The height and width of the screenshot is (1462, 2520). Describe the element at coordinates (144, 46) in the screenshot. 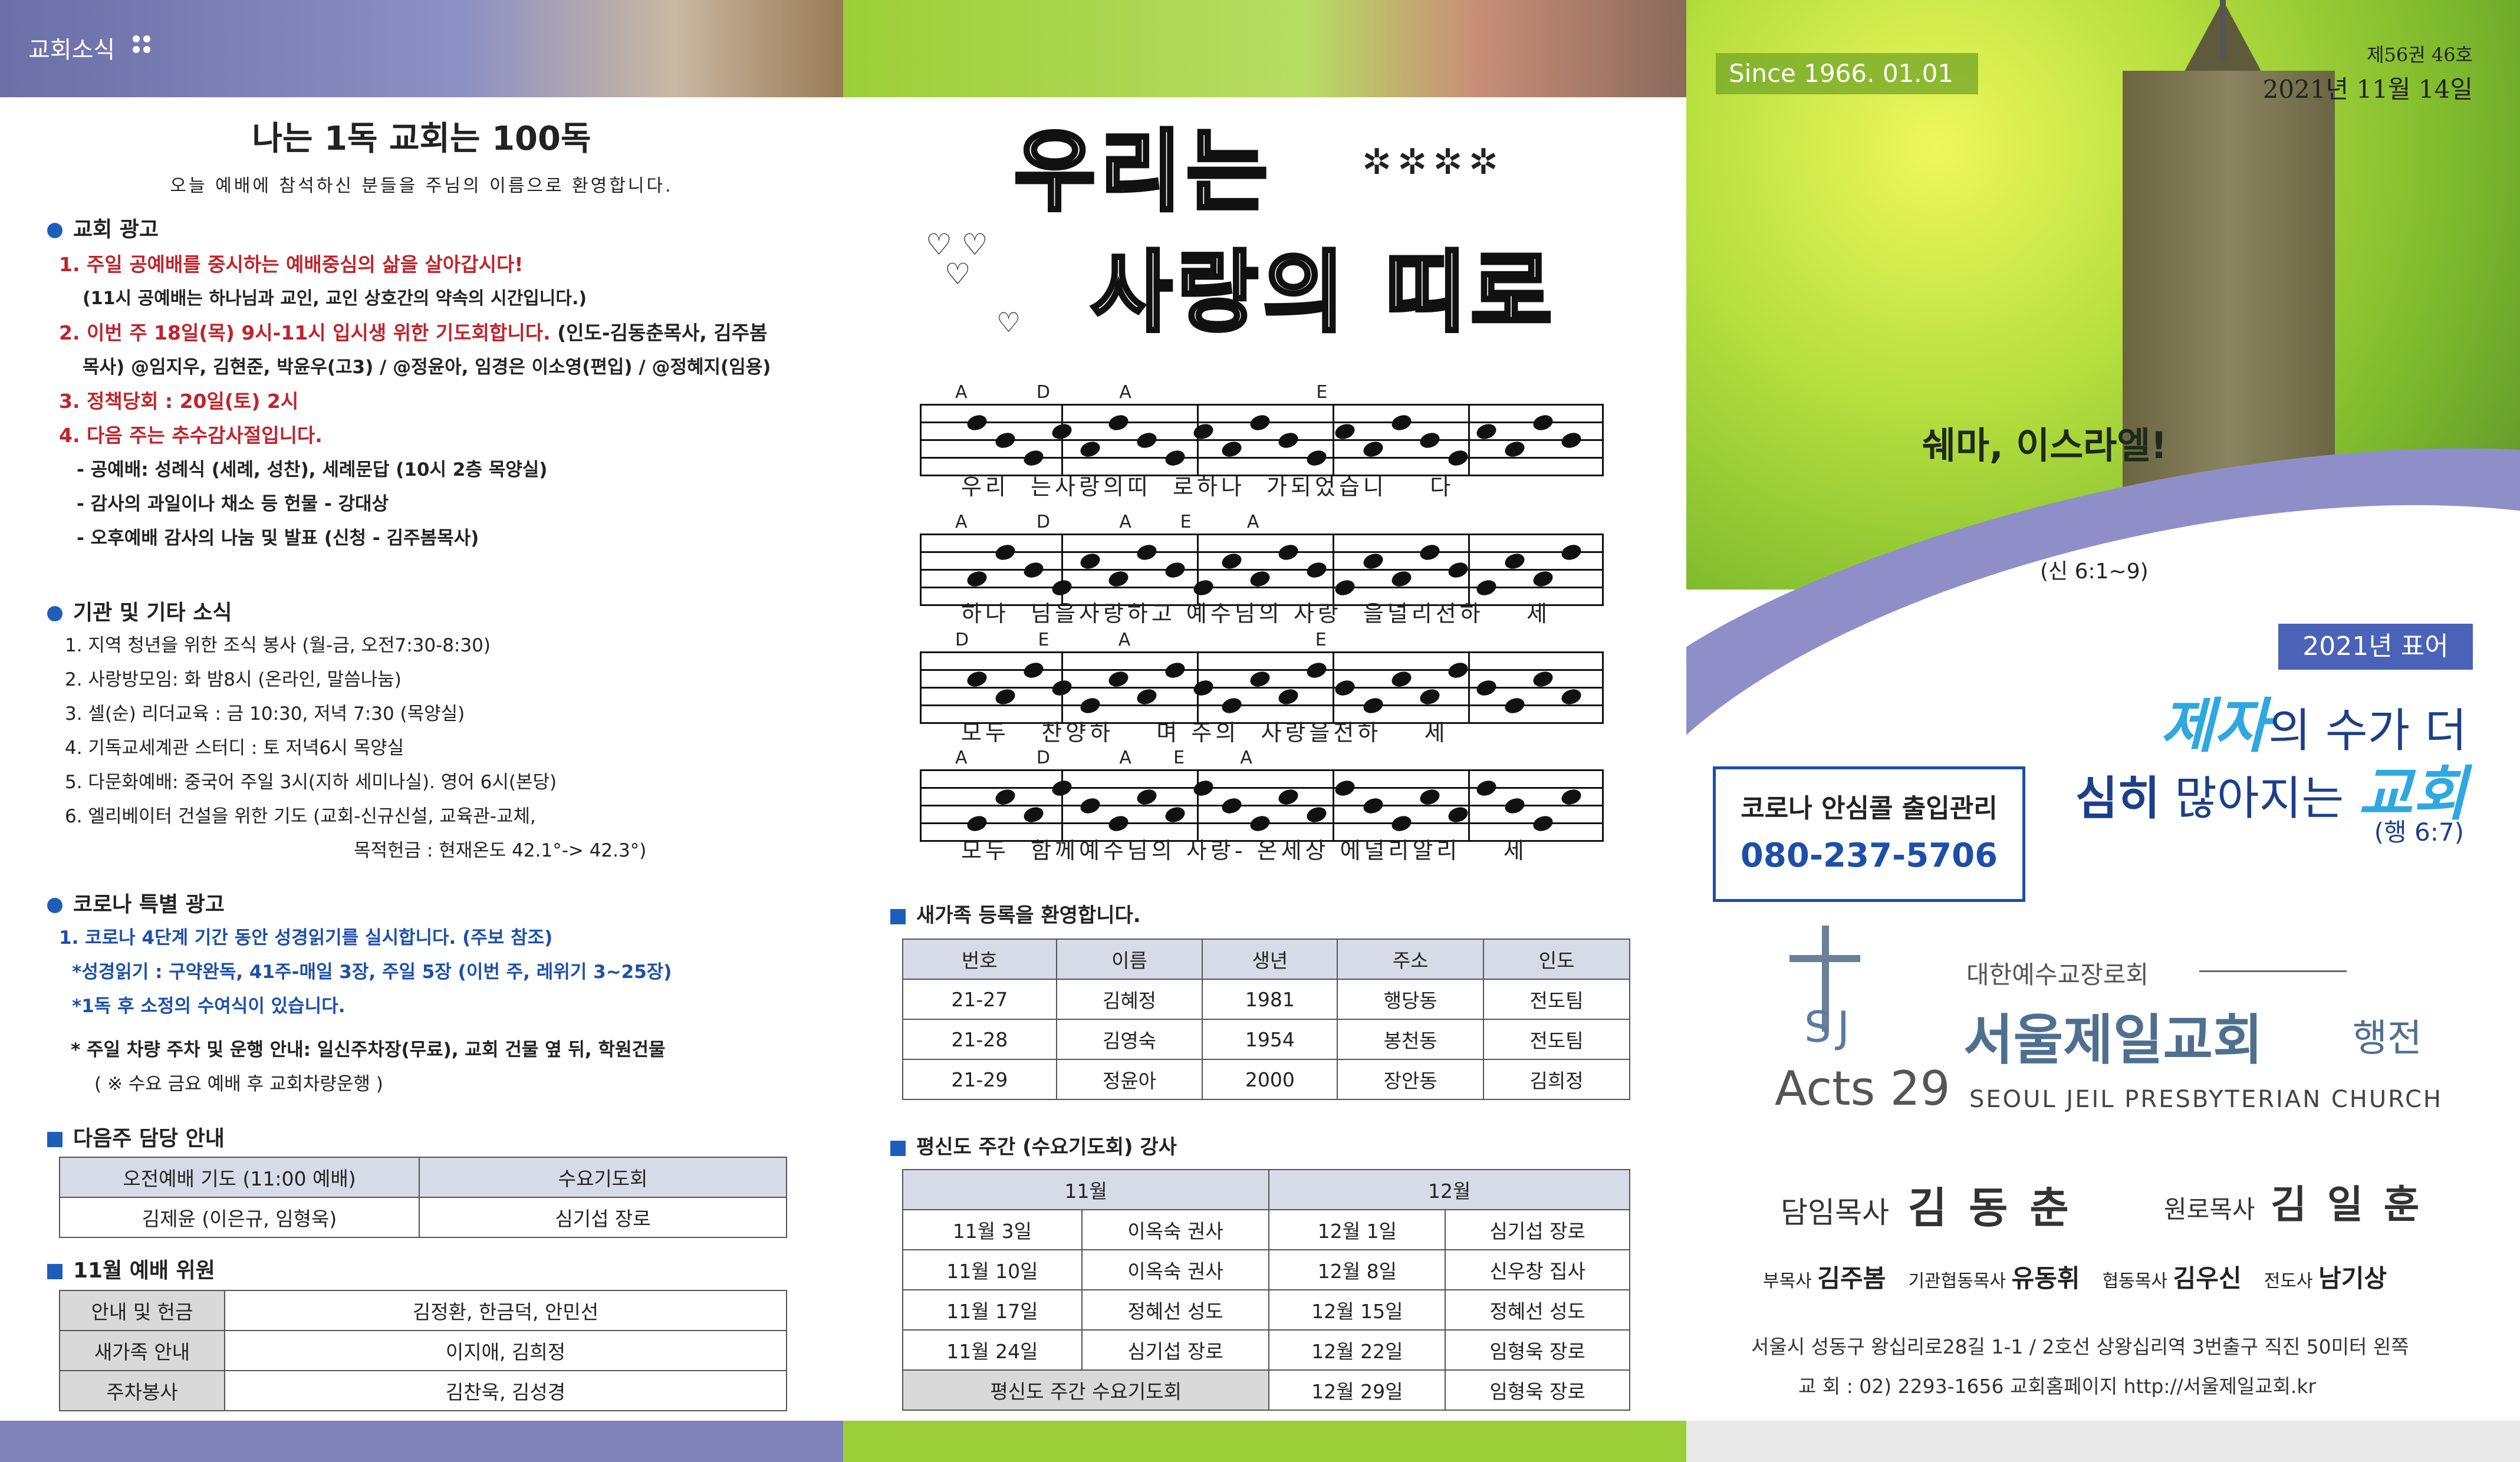

I see `dots-icon` at that location.